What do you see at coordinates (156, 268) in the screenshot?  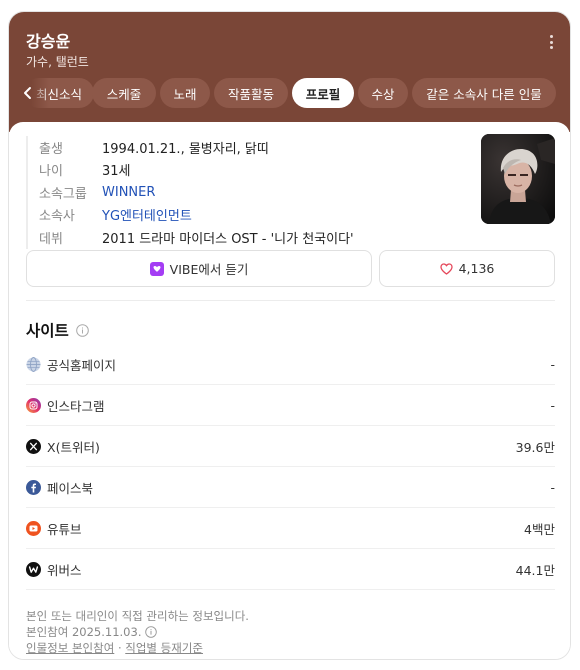 I see `vibe-logo-icon` at bounding box center [156, 268].